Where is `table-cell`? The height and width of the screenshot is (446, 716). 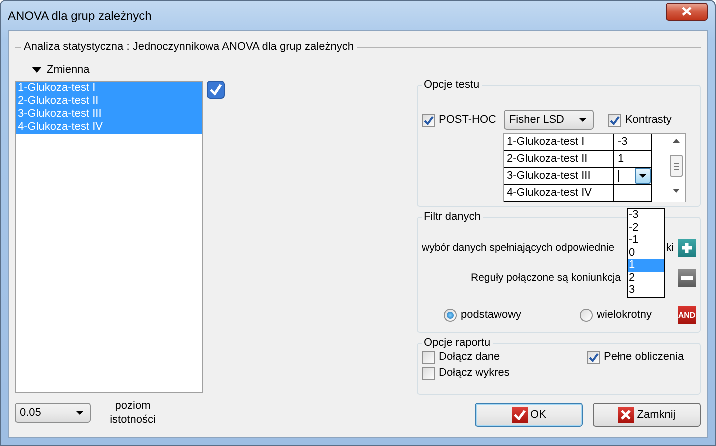
table-cell is located at coordinates (633, 193).